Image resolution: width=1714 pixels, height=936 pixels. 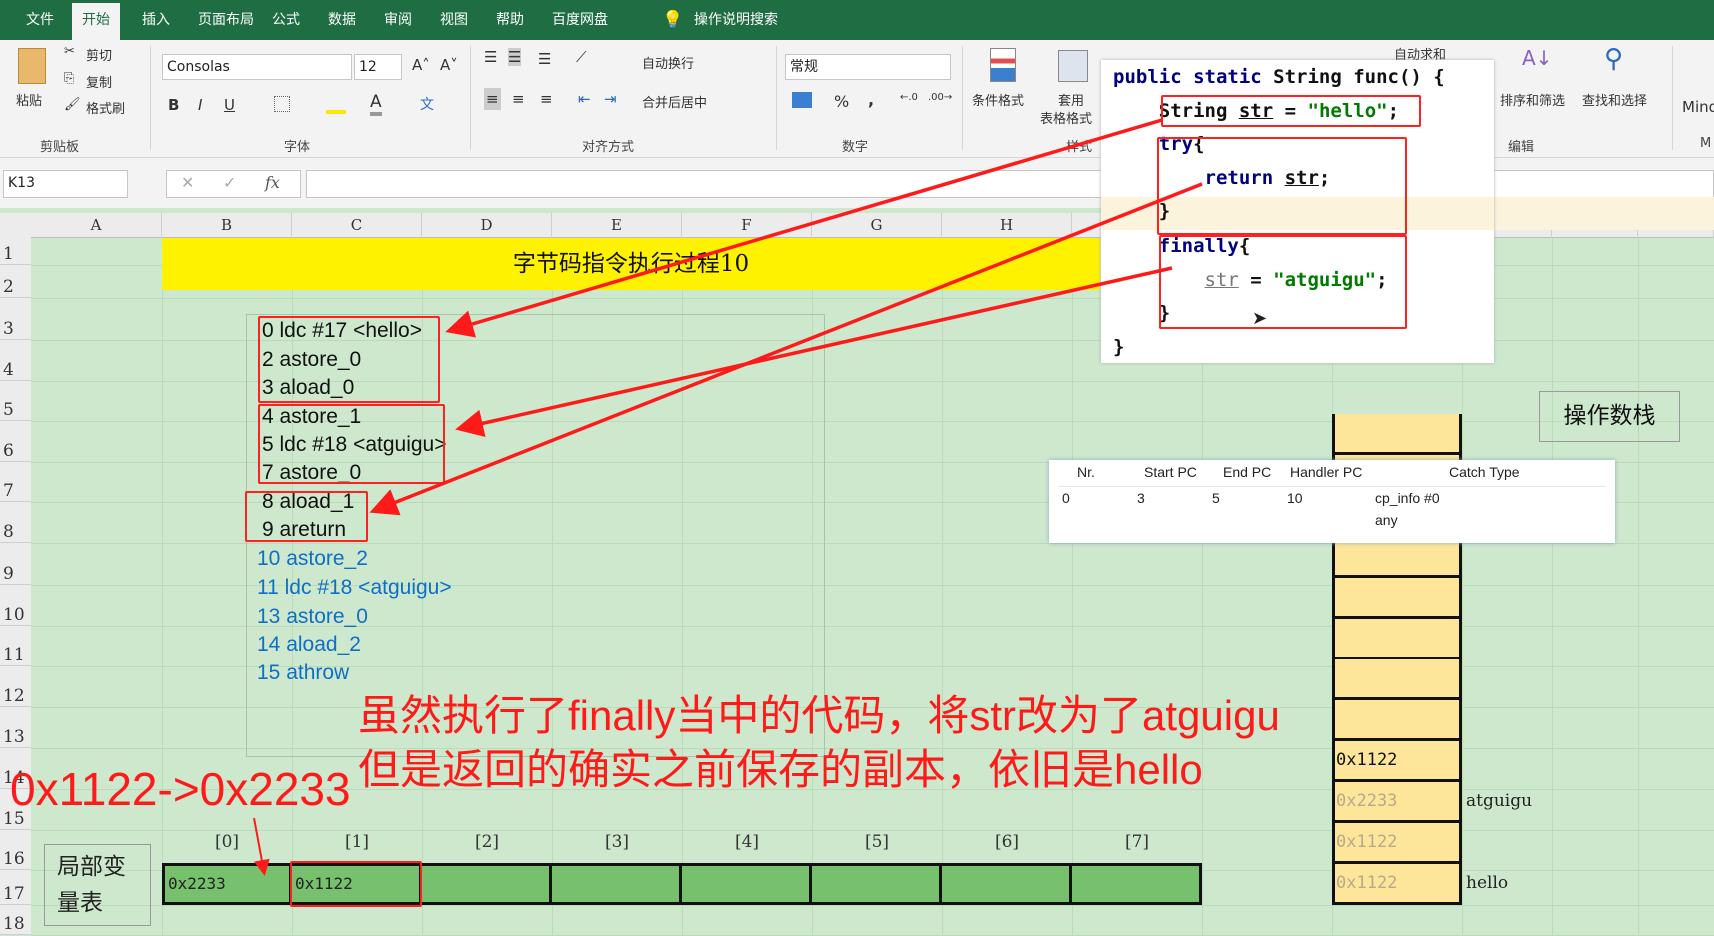 I want to click on menu-tab: 帮助, so click(x=510, y=20).